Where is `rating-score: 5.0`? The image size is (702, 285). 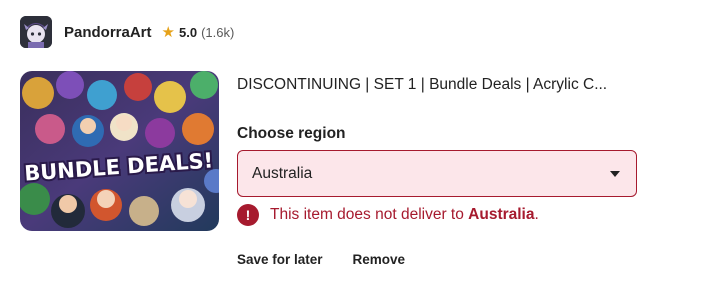 rating-score: 5.0 is located at coordinates (188, 32).